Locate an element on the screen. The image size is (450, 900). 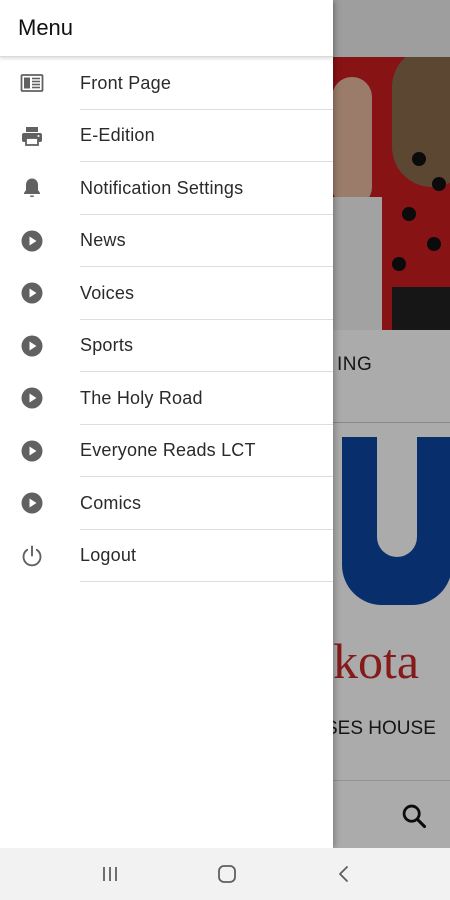
menu-item-sports: Sports is located at coordinates (166, 346).